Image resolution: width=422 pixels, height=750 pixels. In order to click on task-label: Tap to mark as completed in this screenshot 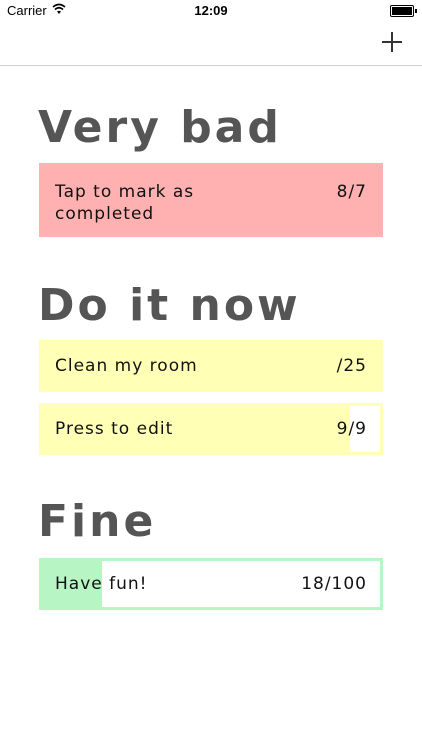, I will do `click(125, 203)`.